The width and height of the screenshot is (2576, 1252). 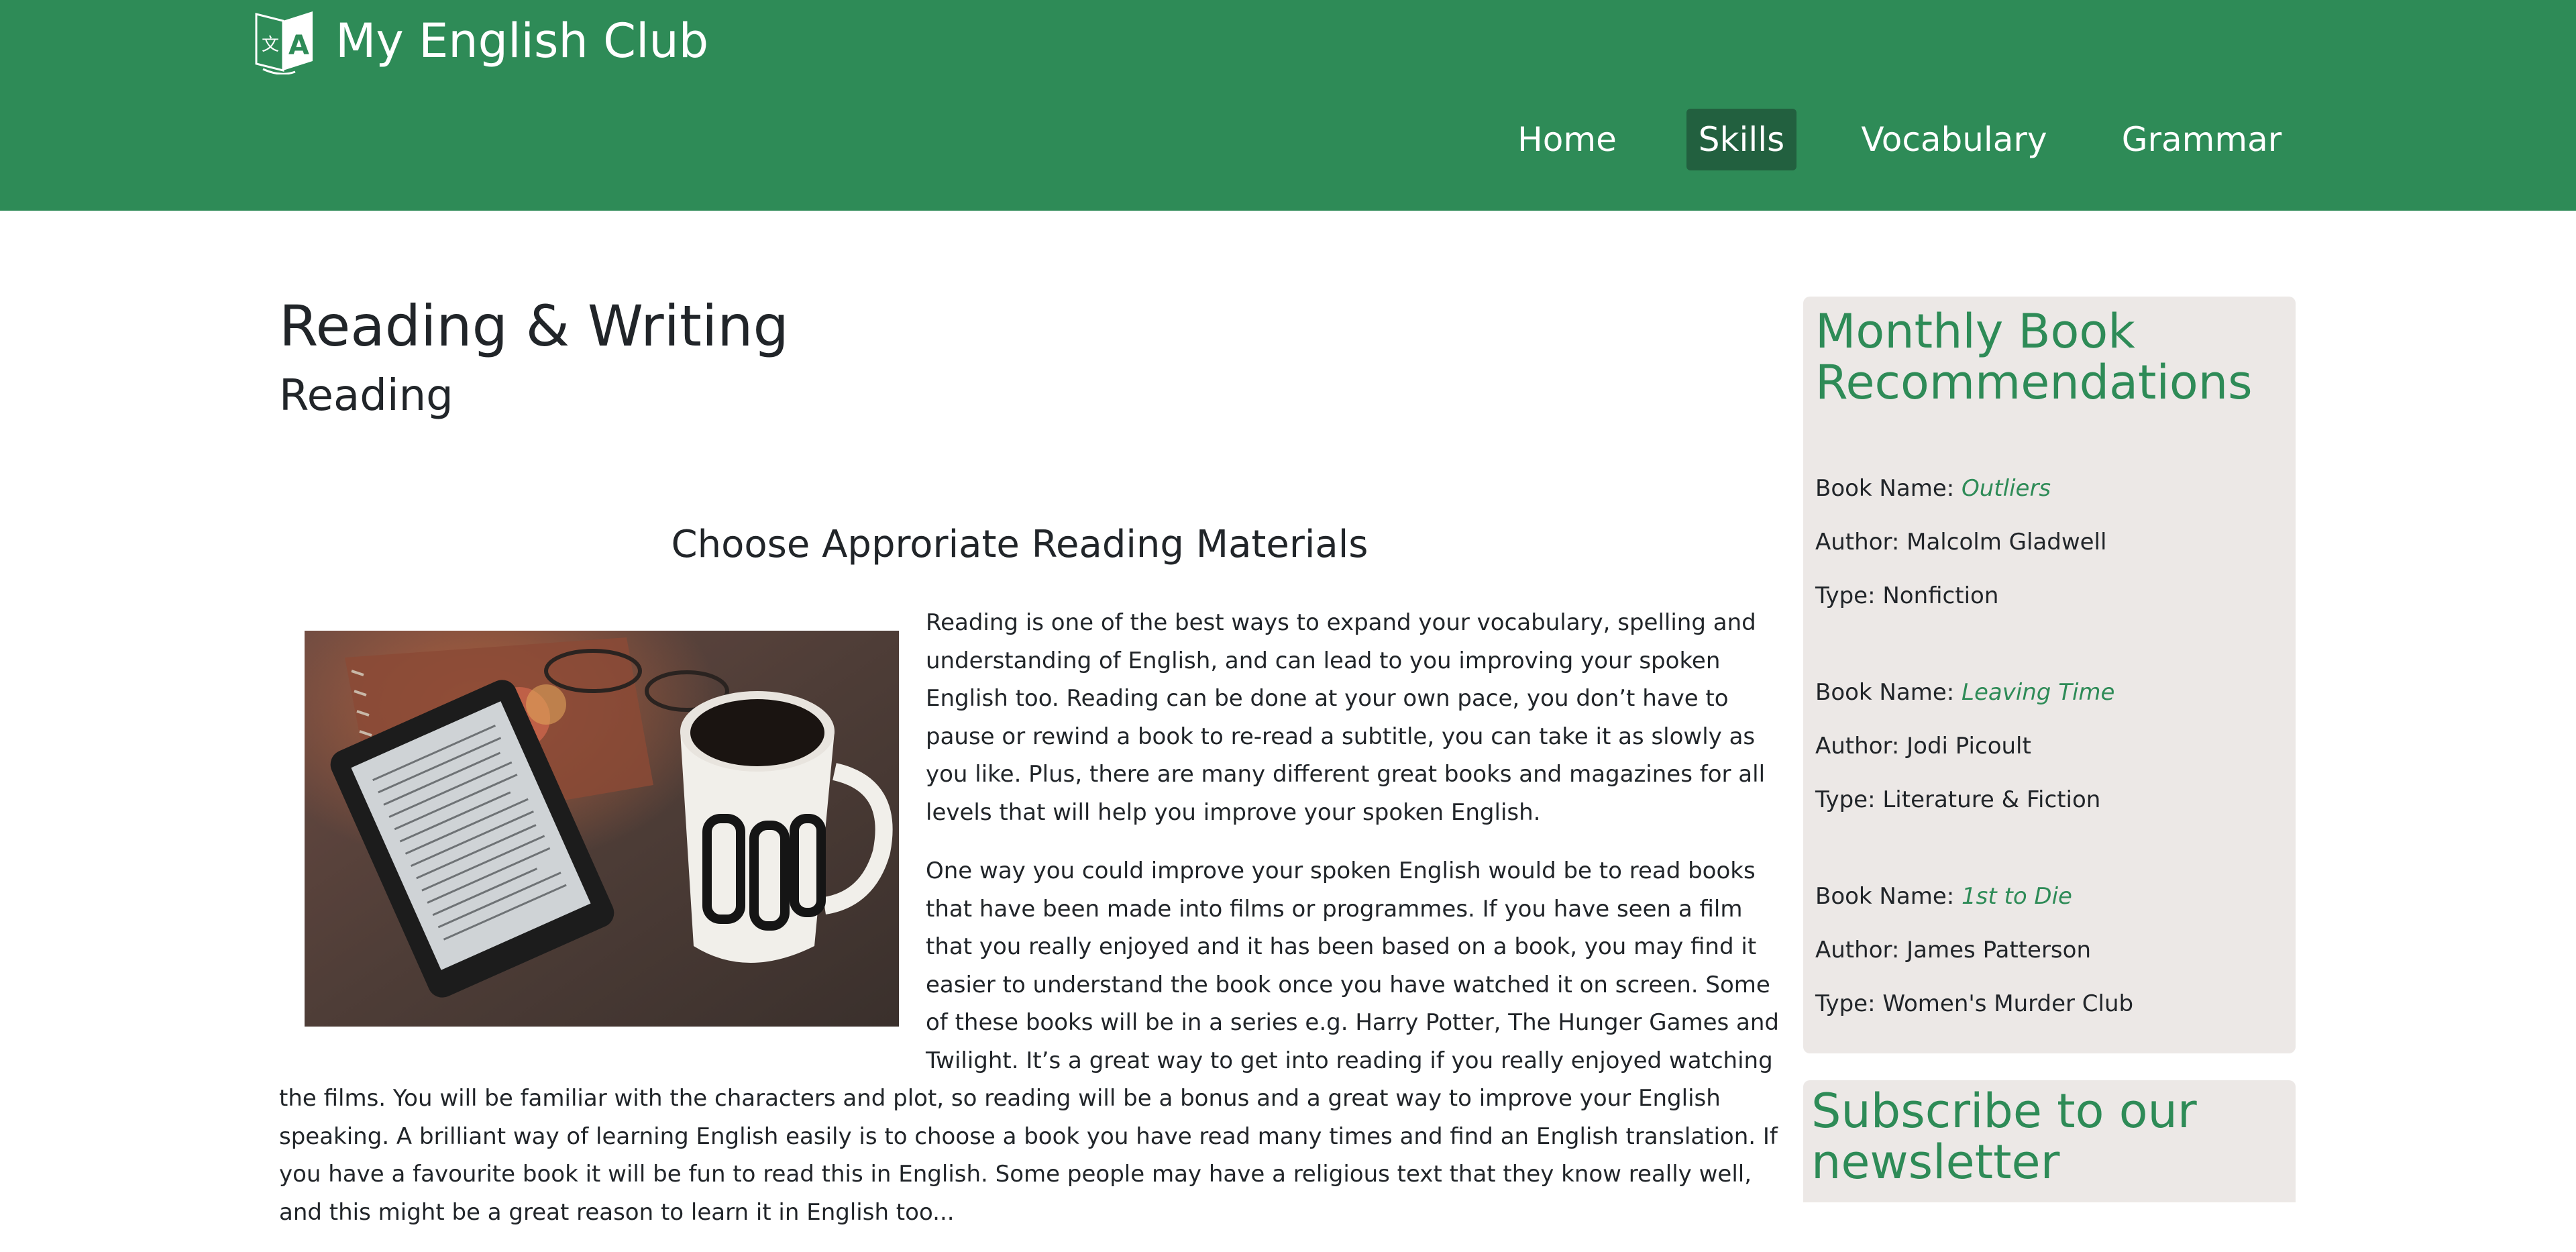 I want to click on nav-item-home: Home, so click(x=1567, y=139).